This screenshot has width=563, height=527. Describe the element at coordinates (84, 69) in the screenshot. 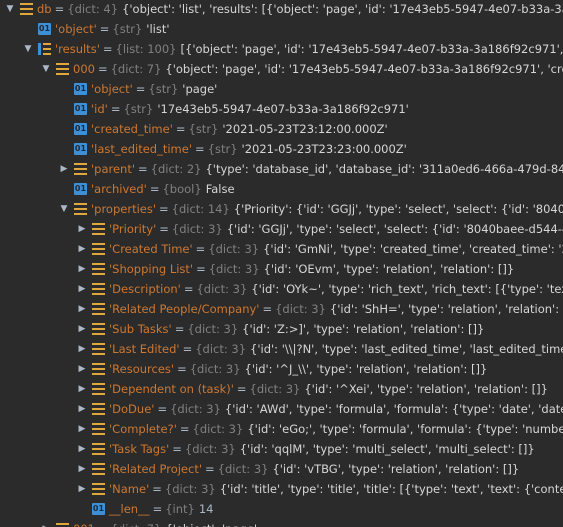

I see `variable-name: 000` at that location.